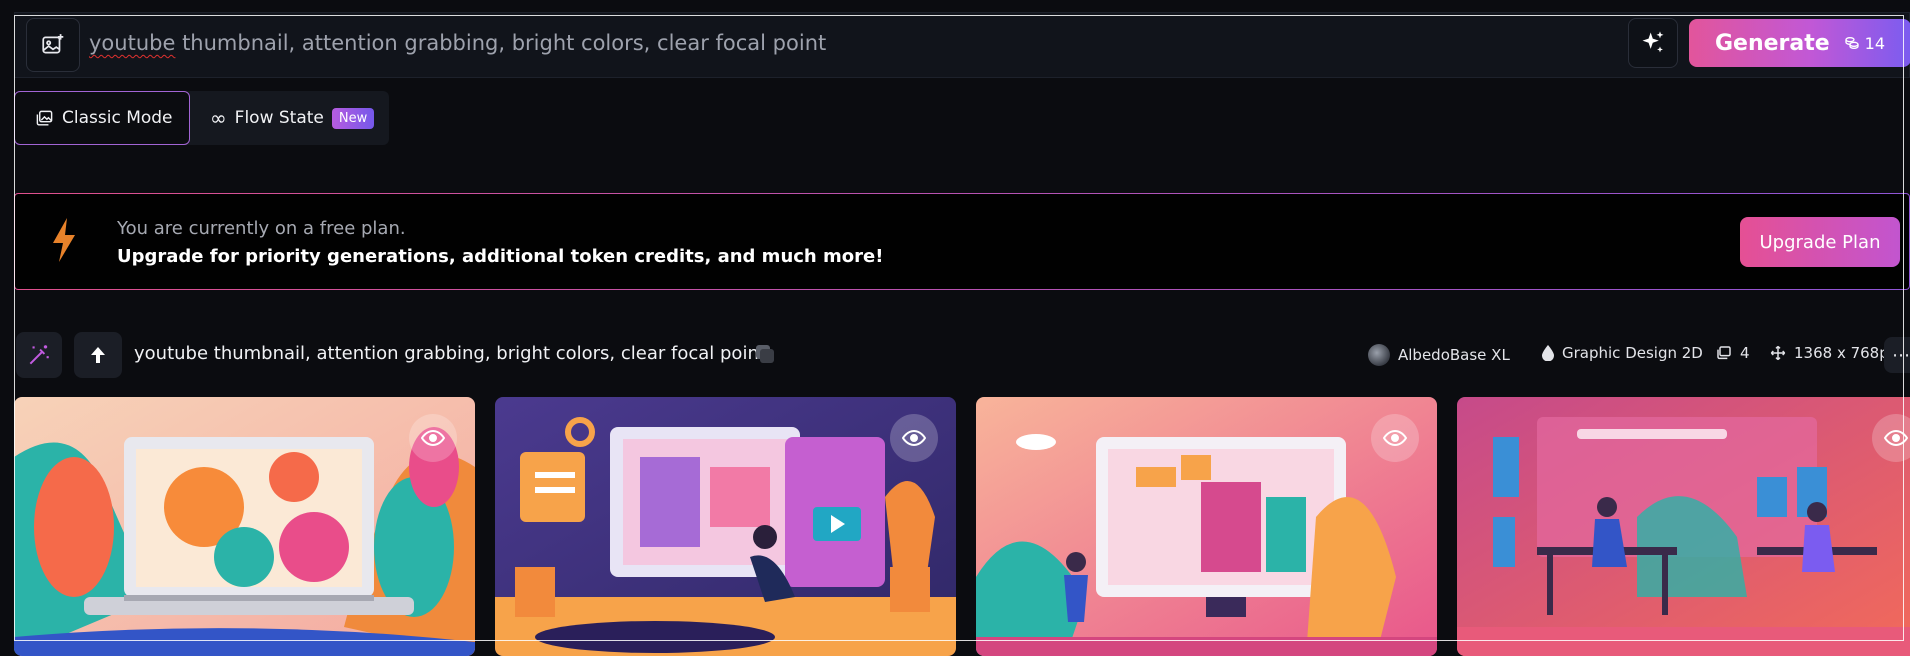 The image size is (1910, 656). I want to click on laptop-illustration, so click(244, 526).